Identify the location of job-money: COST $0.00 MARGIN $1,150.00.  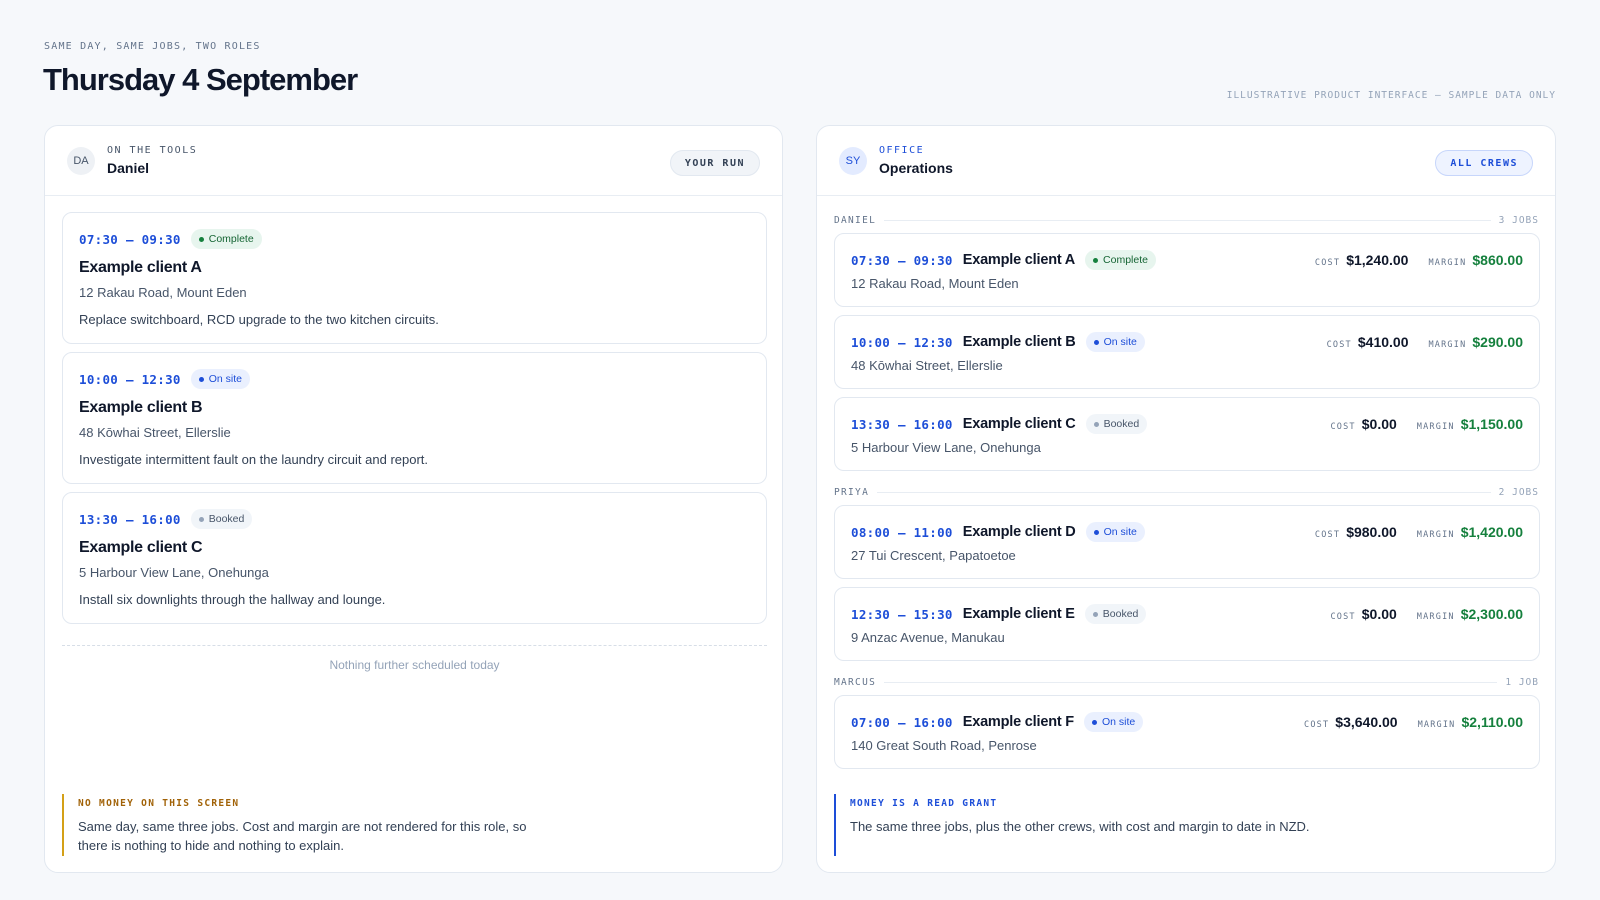
(1426, 424).